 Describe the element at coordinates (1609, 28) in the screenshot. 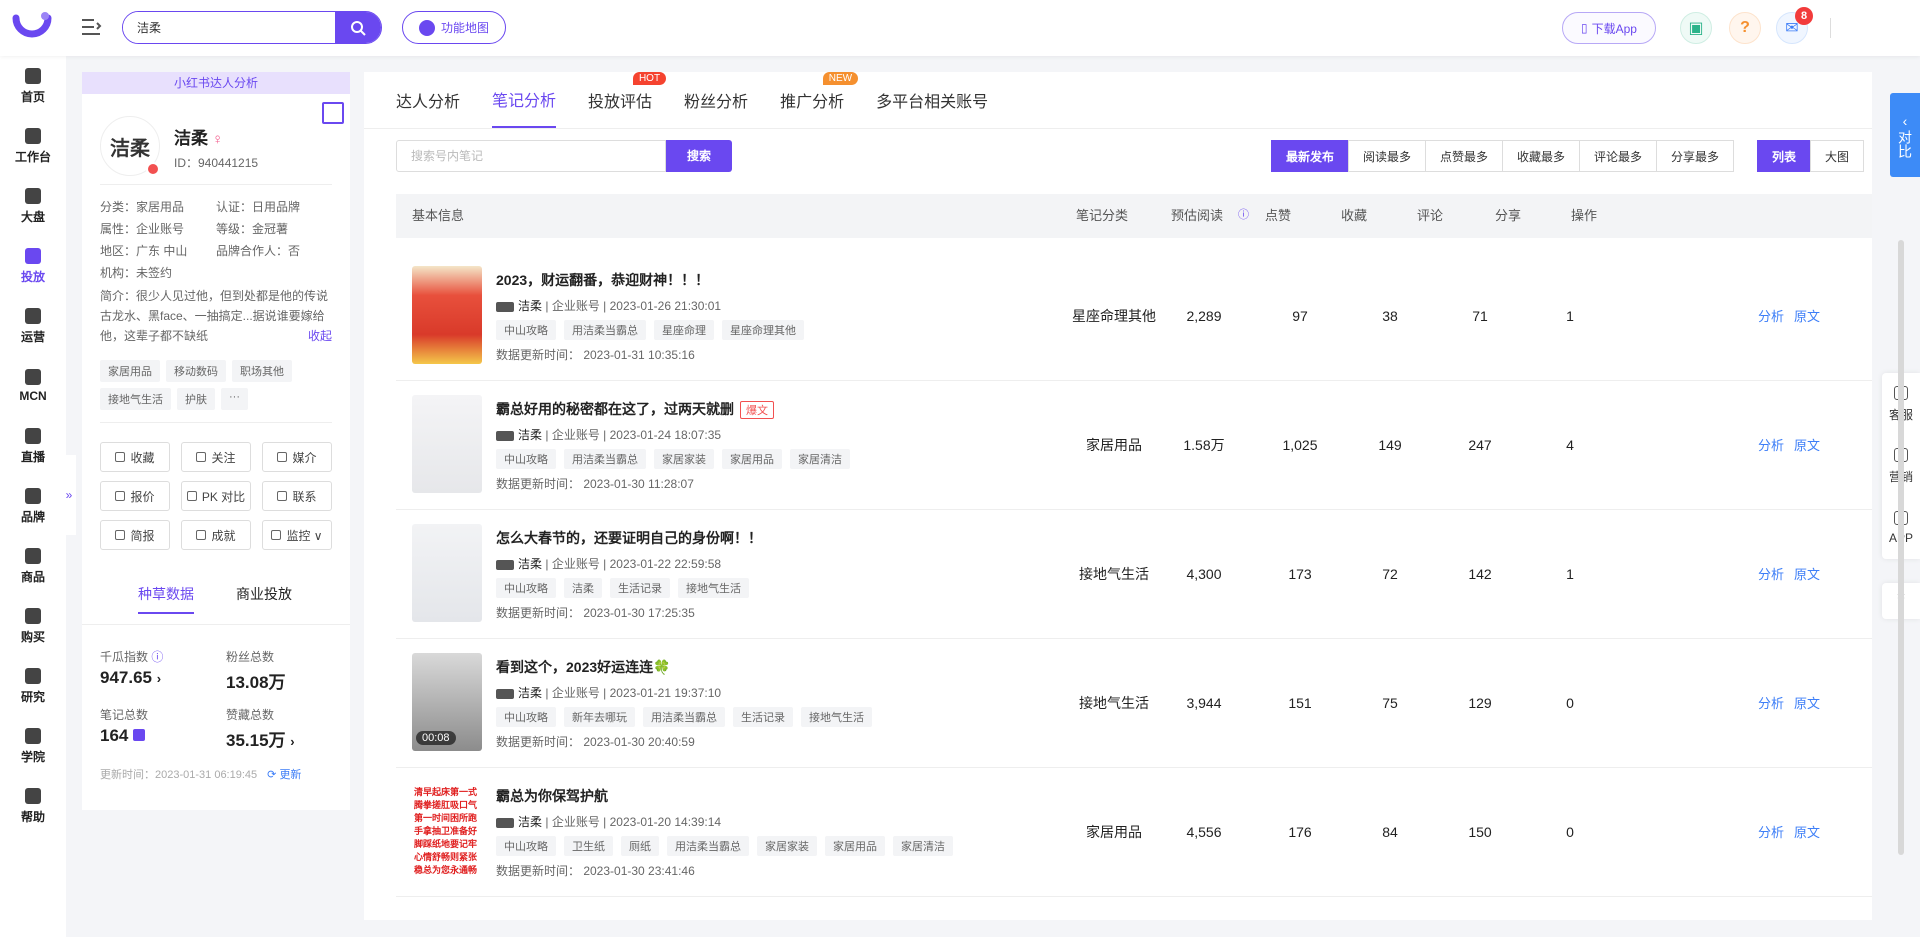

I see `download-app-button: ▯ 下载App` at that location.